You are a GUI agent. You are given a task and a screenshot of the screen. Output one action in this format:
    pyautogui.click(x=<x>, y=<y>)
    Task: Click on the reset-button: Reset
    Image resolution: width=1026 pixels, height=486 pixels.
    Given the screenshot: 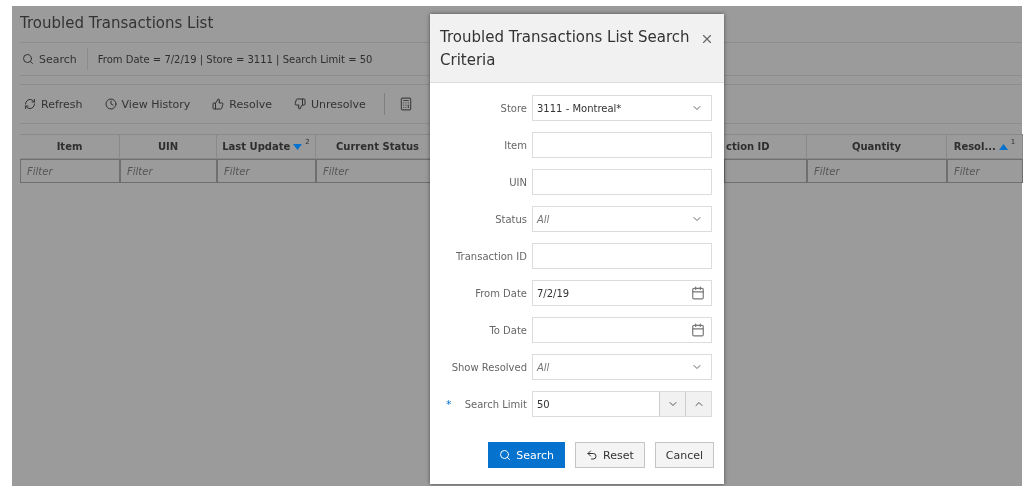 What is the action you would take?
    pyautogui.click(x=610, y=455)
    